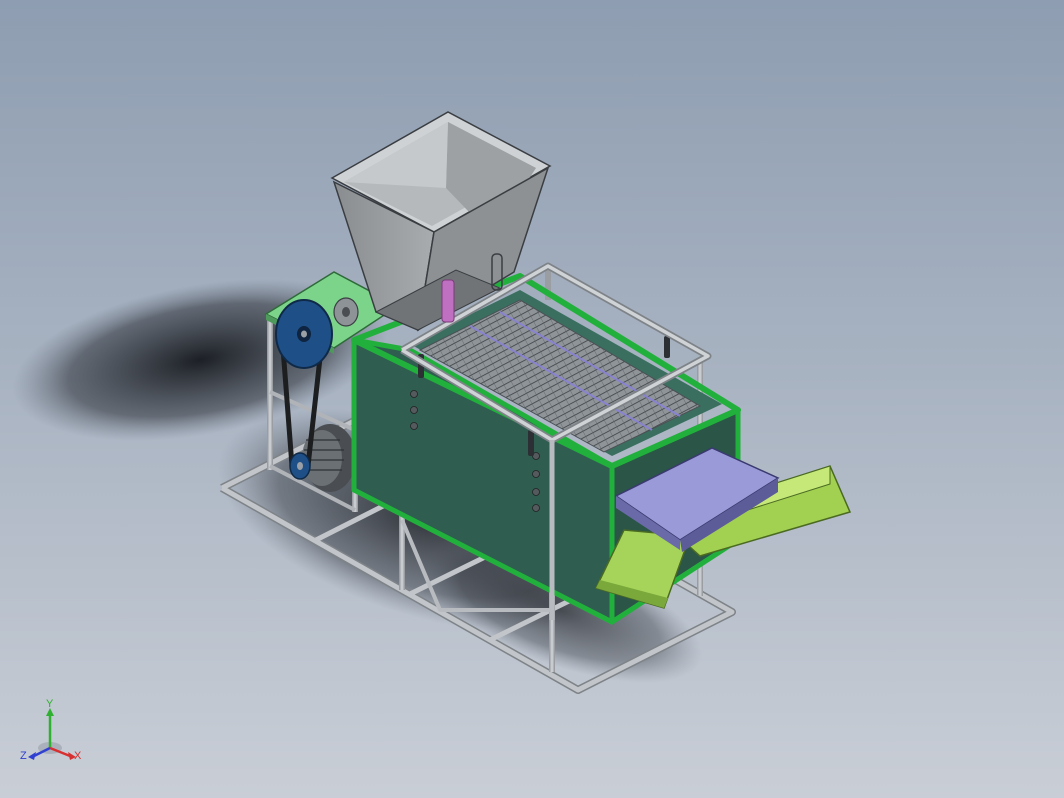  I want to click on gate-tab, so click(448, 301).